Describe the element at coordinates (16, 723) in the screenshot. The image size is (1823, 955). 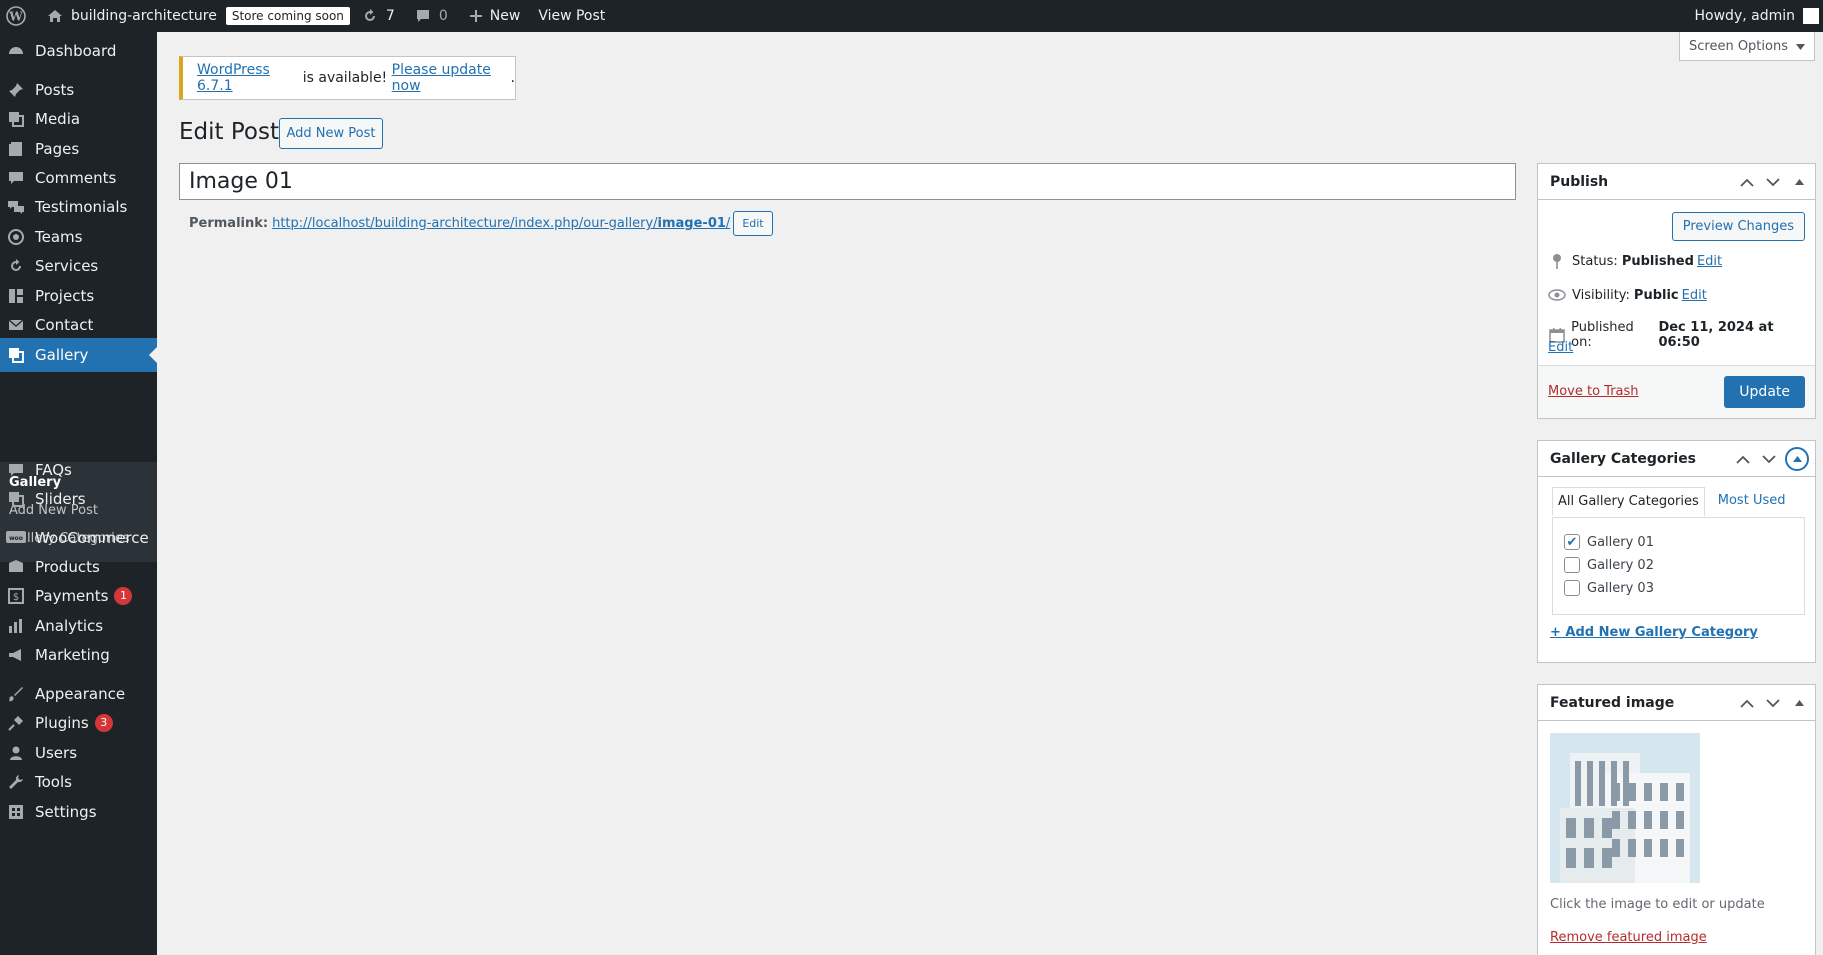
I see `plugins-icon` at that location.